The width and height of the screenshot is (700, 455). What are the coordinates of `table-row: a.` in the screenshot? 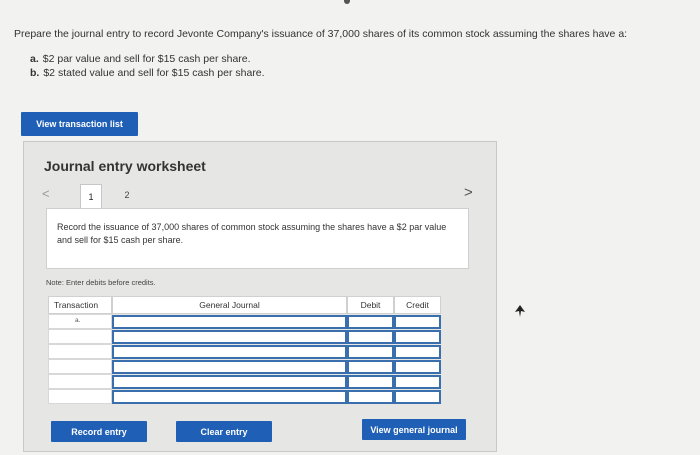 It's located at (244, 321).